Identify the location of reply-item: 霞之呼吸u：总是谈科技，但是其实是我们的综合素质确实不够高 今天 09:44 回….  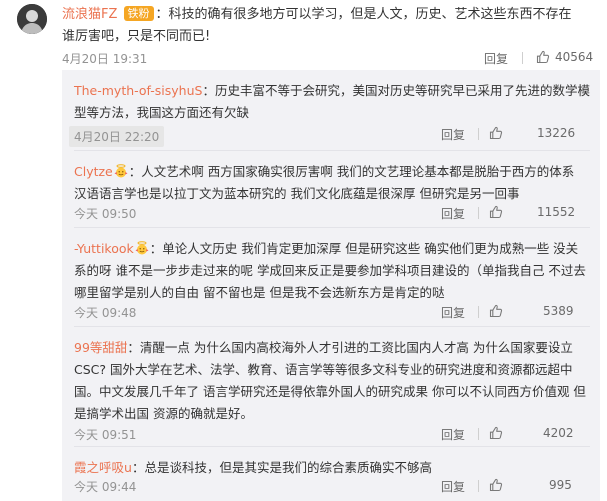
(331, 474).